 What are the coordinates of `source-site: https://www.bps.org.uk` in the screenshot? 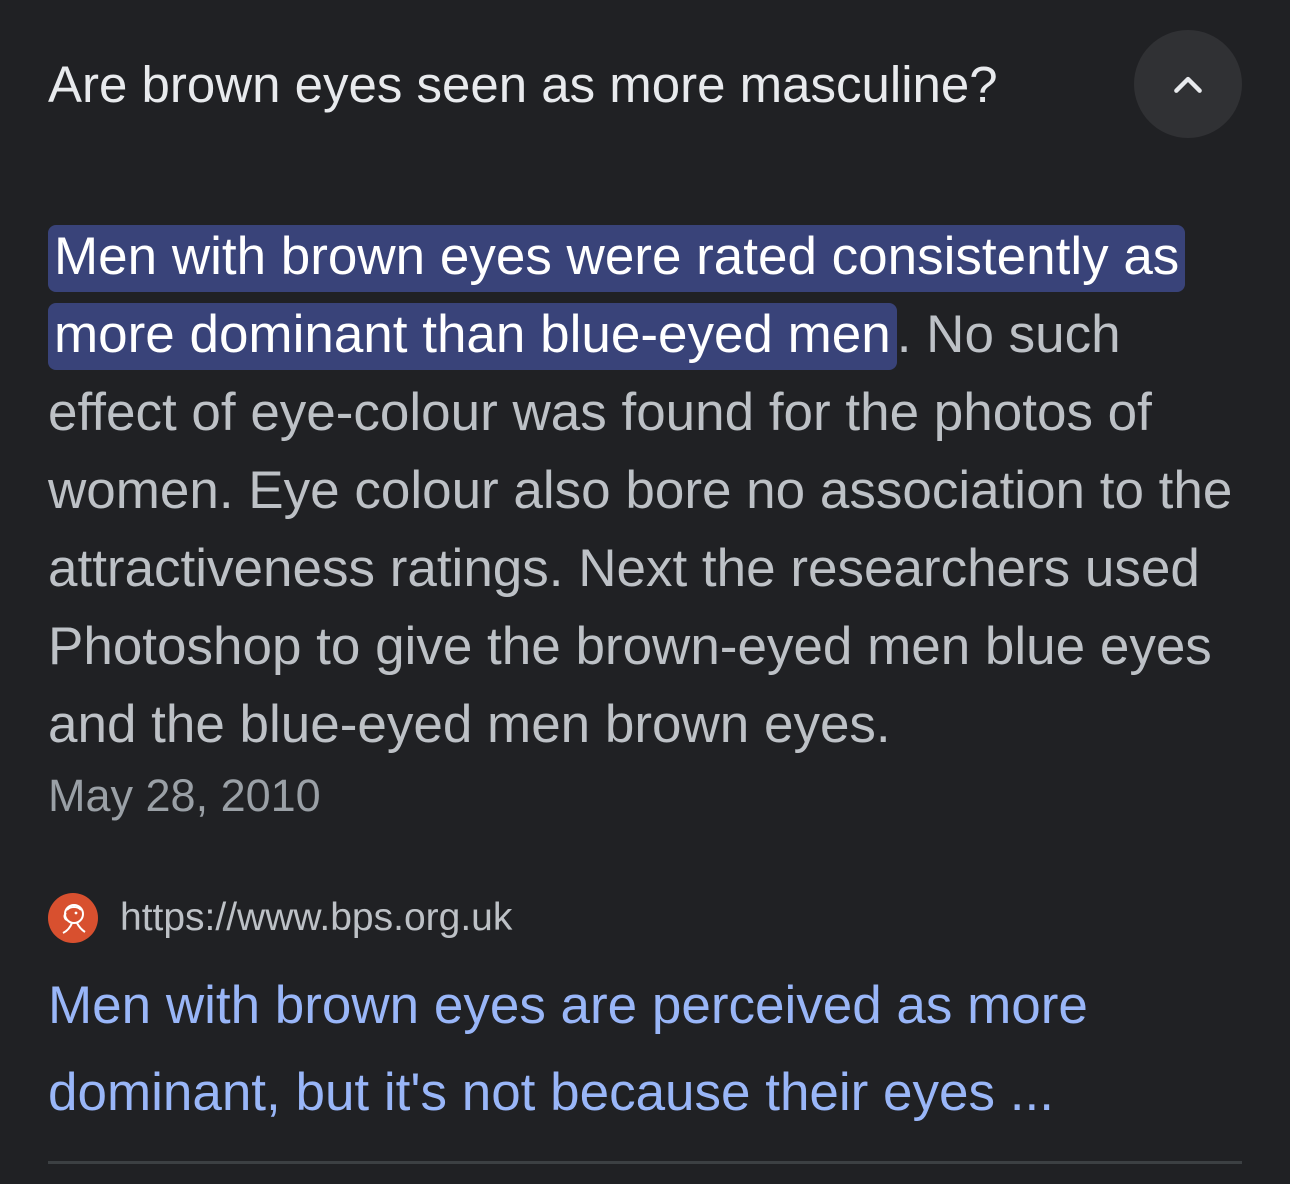 It's located at (280, 918).